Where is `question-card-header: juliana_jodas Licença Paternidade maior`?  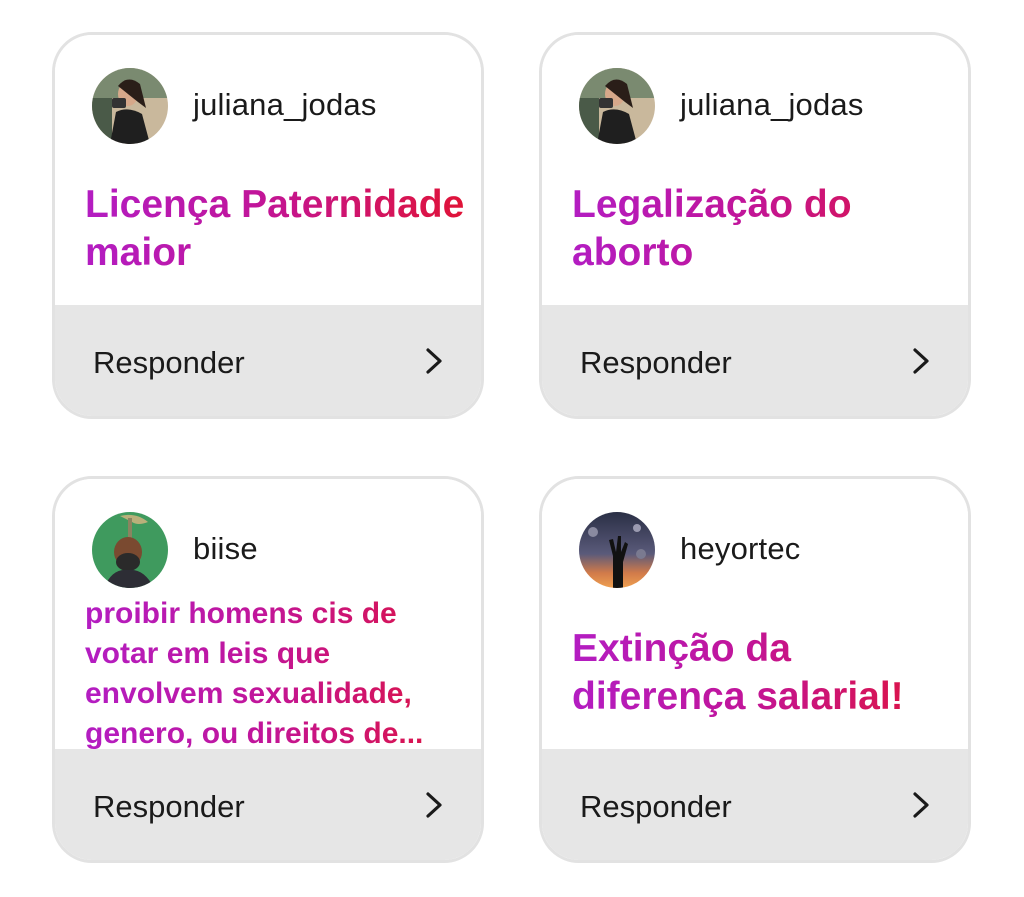
question-card-header: juliana_jodas Licença Paternidade maior is located at coordinates (268, 173).